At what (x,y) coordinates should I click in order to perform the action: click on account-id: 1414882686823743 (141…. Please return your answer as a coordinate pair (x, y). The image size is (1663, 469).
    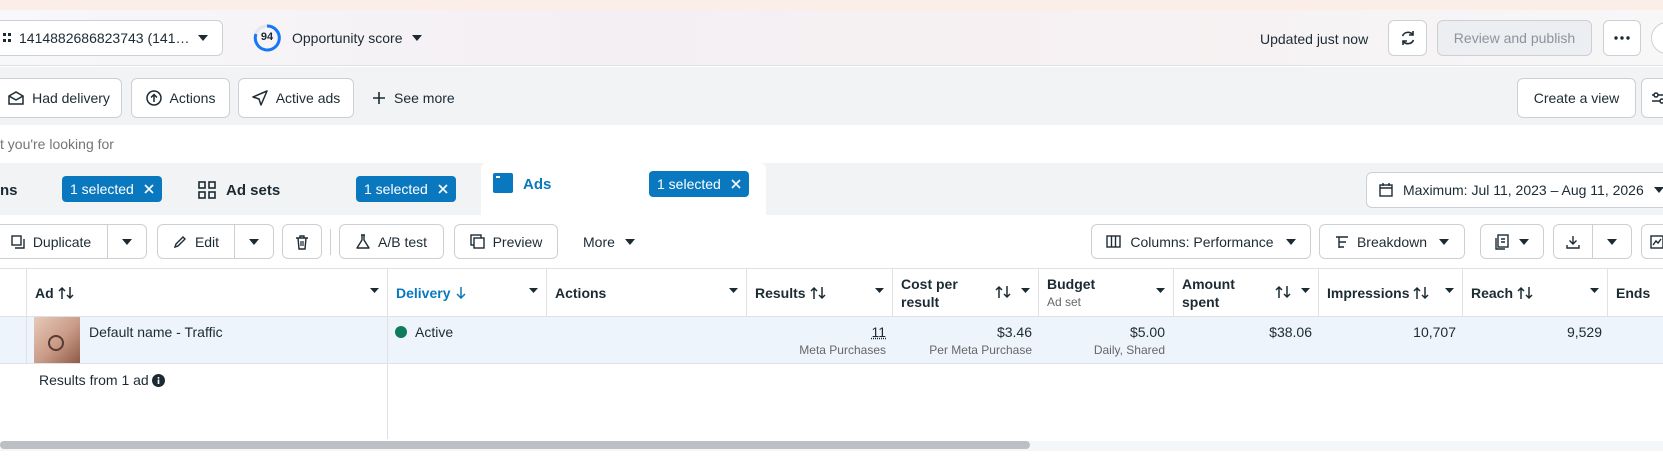
    Looking at the image, I should click on (104, 38).